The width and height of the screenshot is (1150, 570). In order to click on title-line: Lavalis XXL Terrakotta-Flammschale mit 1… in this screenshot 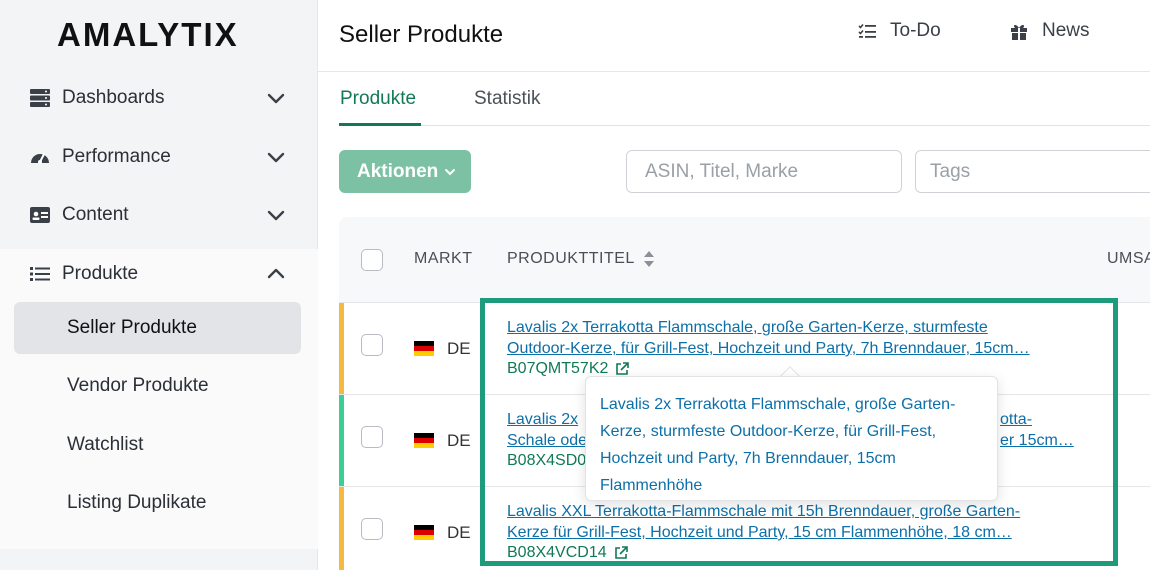, I will do `click(764, 511)`.